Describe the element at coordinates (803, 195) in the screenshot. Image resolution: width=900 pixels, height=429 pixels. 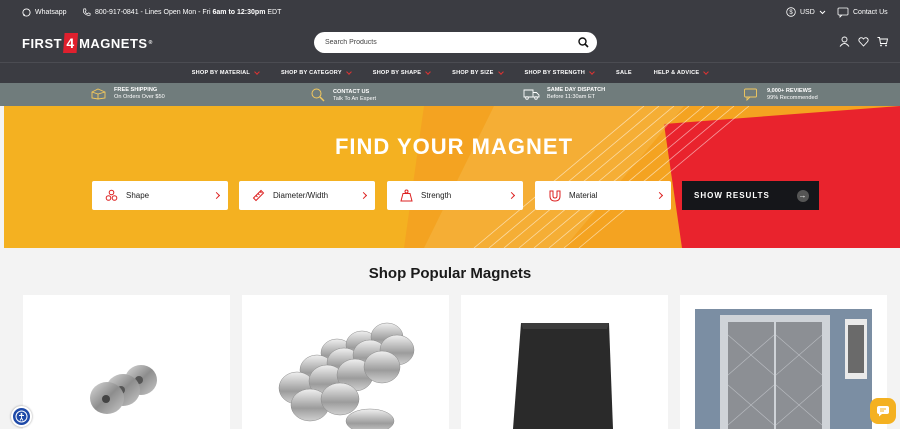
I see `arrow-right-icon: →` at that location.